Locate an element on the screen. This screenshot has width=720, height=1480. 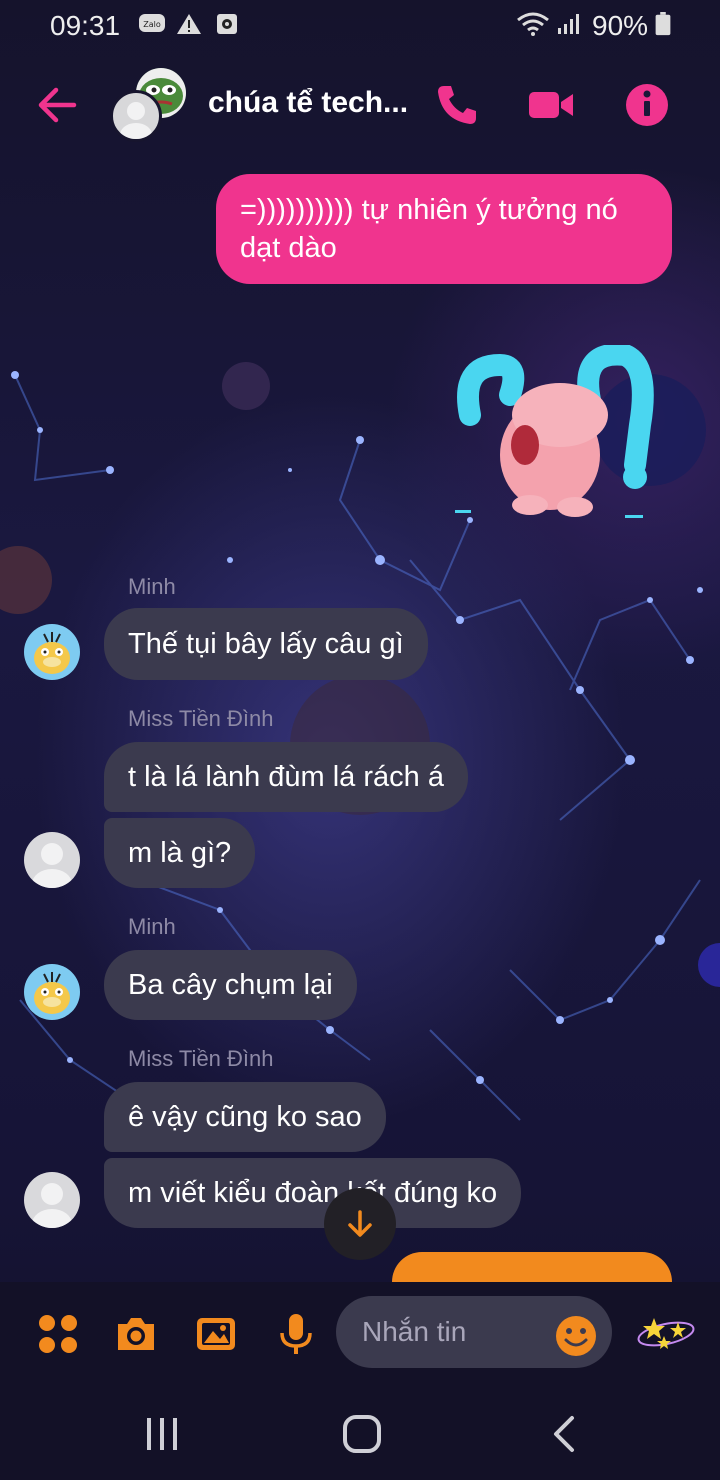
apps-icon is located at coordinates (58, 1334).